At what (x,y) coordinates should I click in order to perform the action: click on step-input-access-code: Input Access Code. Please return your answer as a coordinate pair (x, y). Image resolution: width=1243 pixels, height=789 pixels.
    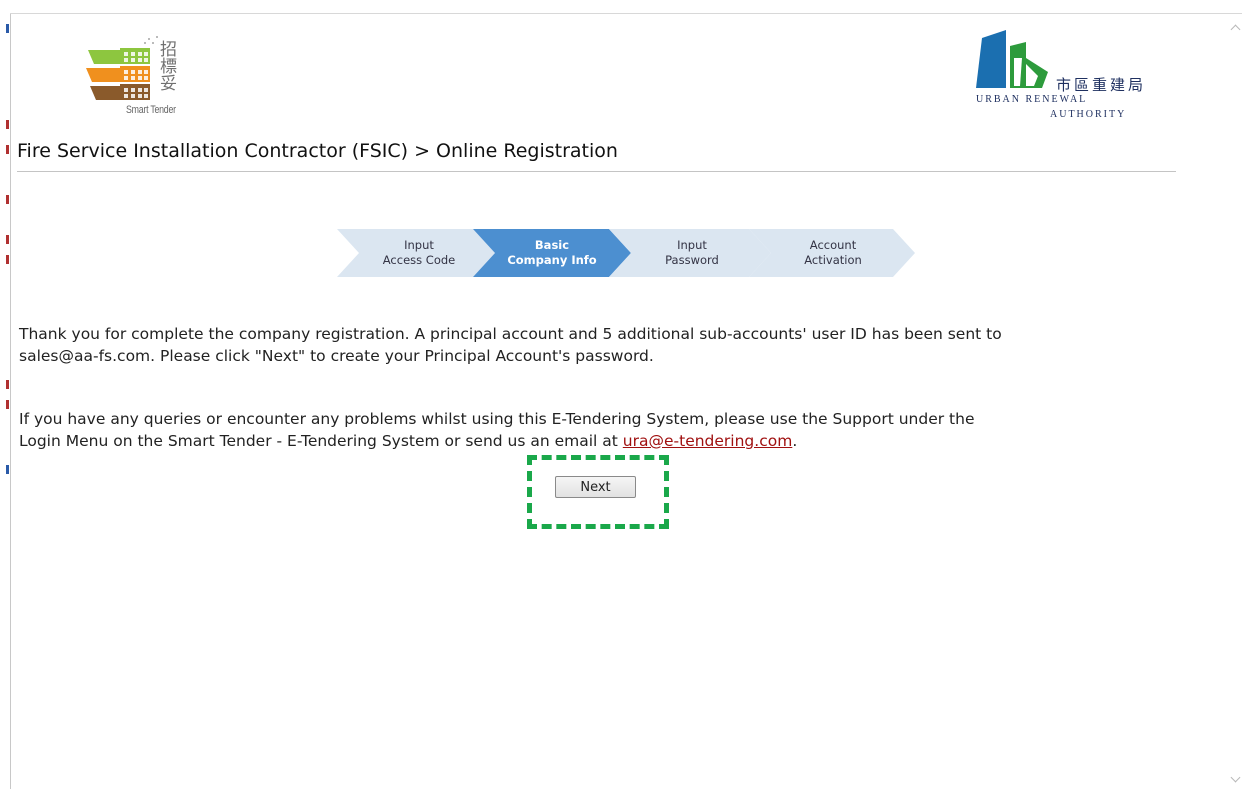
    Looking at the image, I should click on (419, 252).